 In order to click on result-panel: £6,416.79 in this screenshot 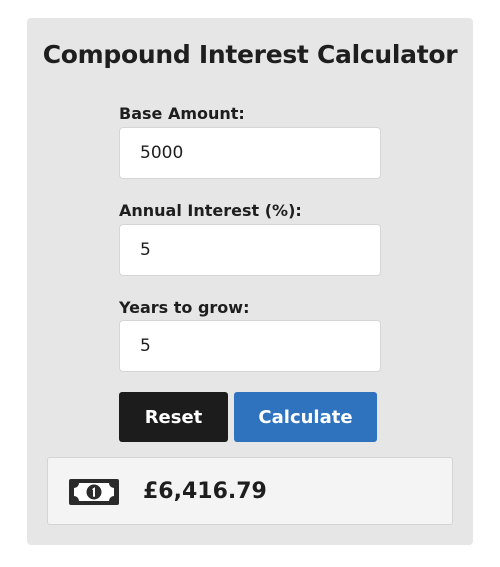, I will do `click(250, 491)`.